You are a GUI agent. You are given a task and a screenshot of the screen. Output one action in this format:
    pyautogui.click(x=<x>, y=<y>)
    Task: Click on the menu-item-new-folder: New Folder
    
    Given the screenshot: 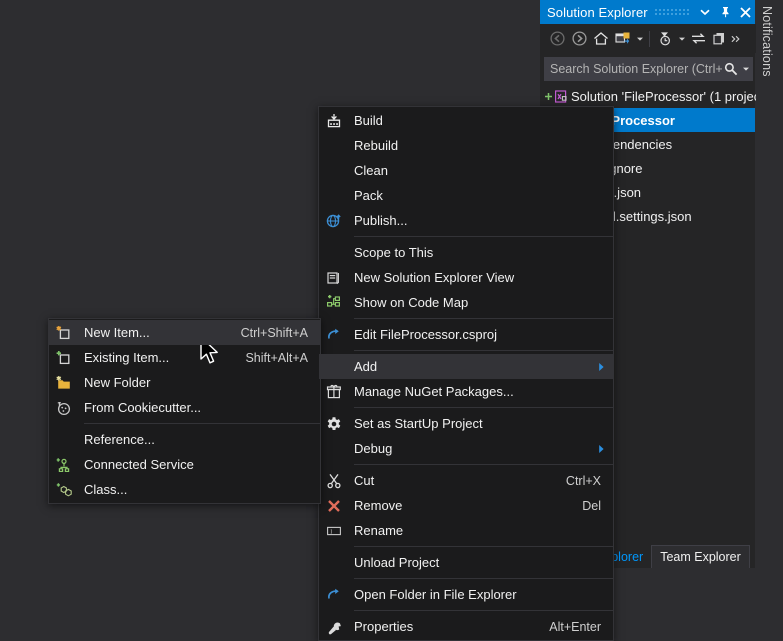 What is the action you would take?
    pyautogui.click(x=184, y=382)
    